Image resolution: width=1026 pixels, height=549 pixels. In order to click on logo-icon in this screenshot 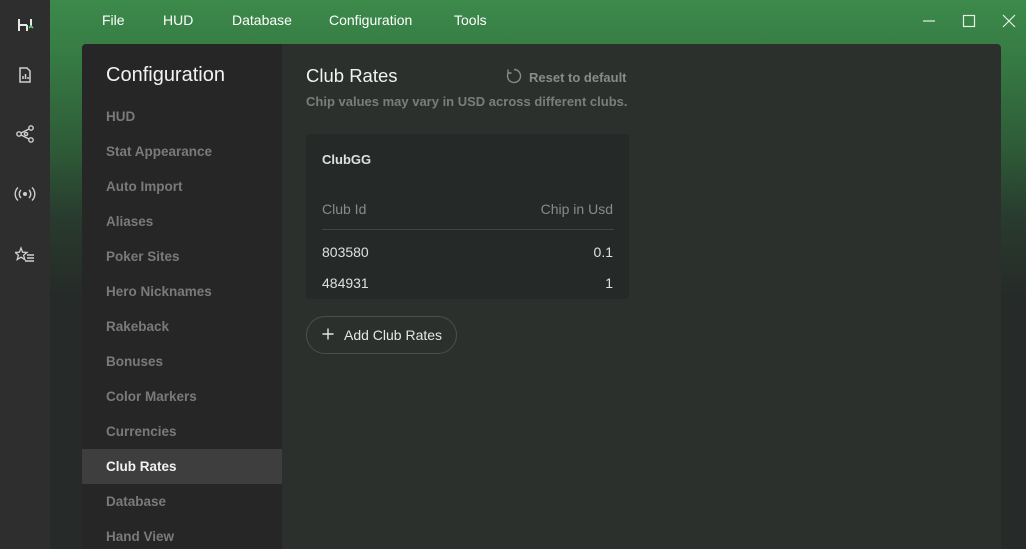, I will do `click(25, 25)`.